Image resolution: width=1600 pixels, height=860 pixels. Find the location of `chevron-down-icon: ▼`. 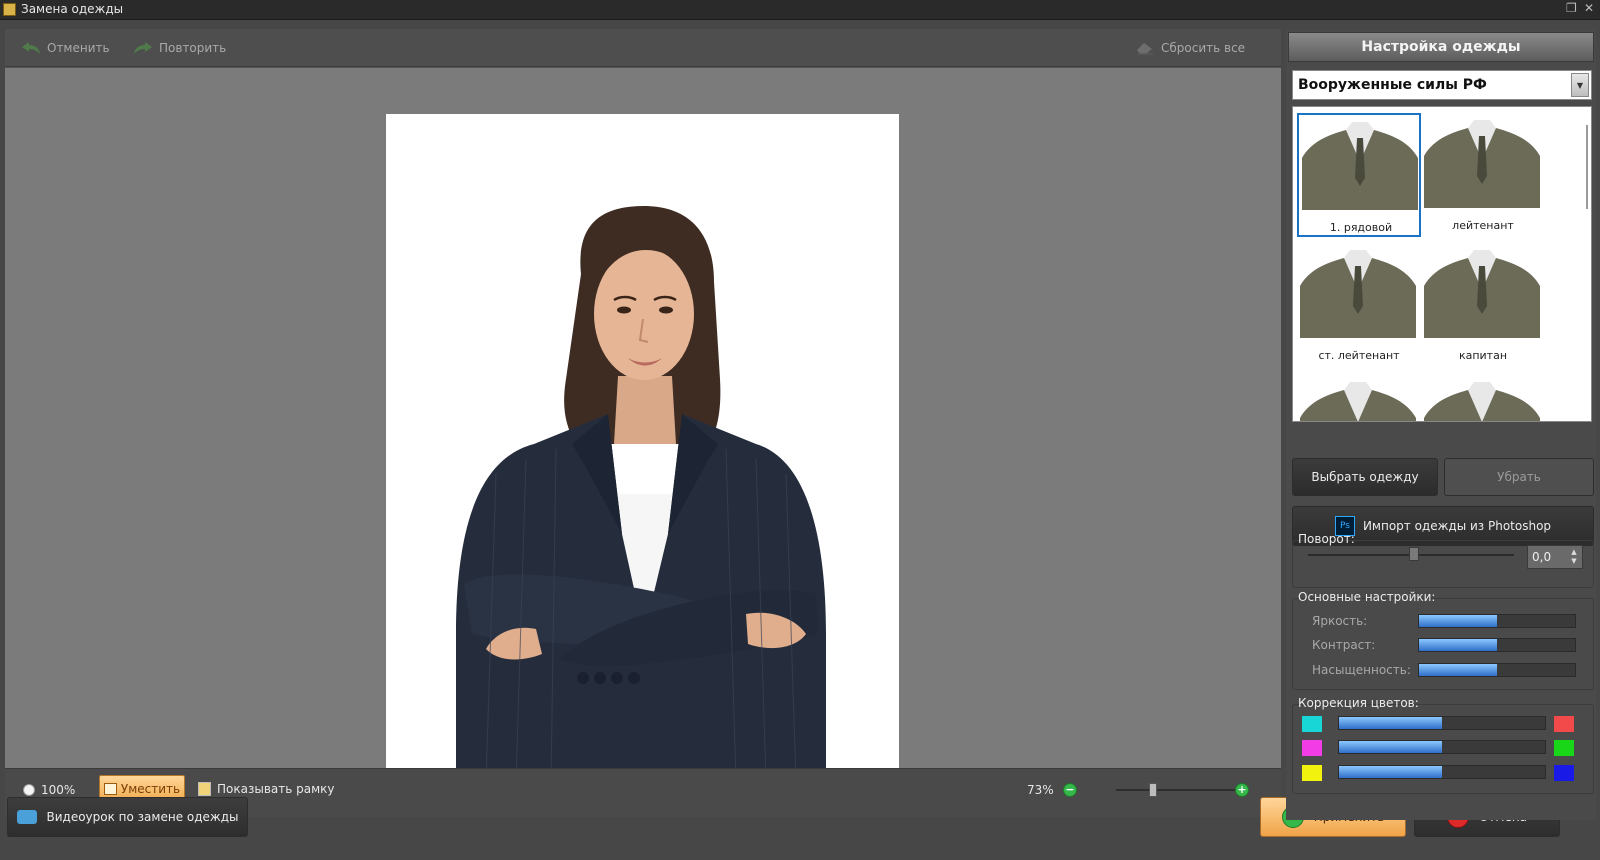

chevron-down-icon: ▼ is located at coordinates (1580, 85).